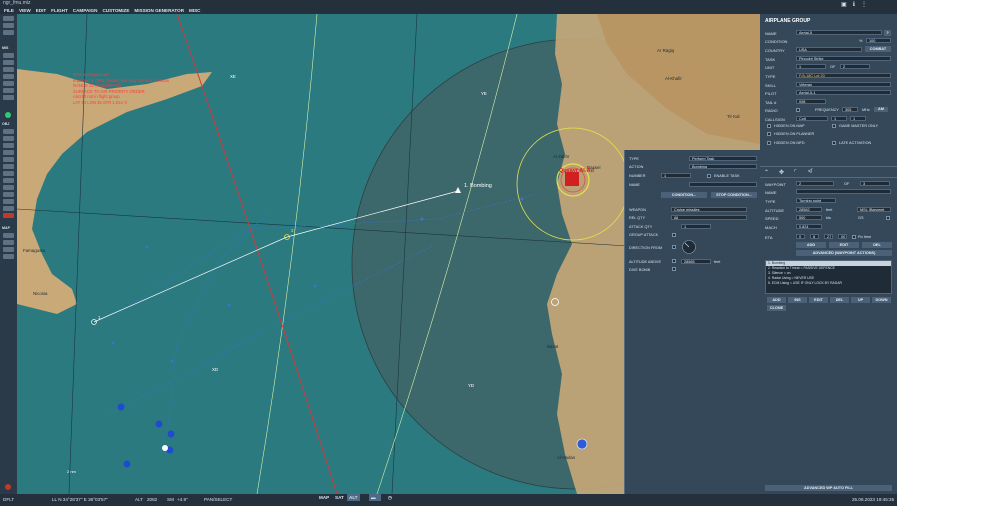 The width and height of the screenshot is (1000, 516). Describe the element at coordinates (881, 300) in the screenshot. I see `action-down-button: DOWN` at that location.